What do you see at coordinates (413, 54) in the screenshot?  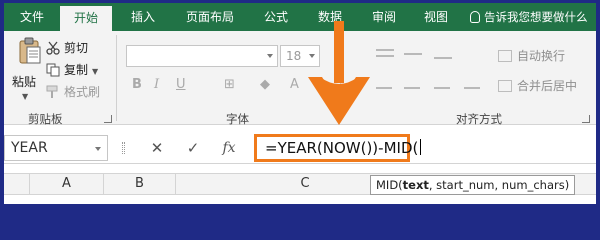 I see `middle-align-icon` at bounding box center [413, 54].